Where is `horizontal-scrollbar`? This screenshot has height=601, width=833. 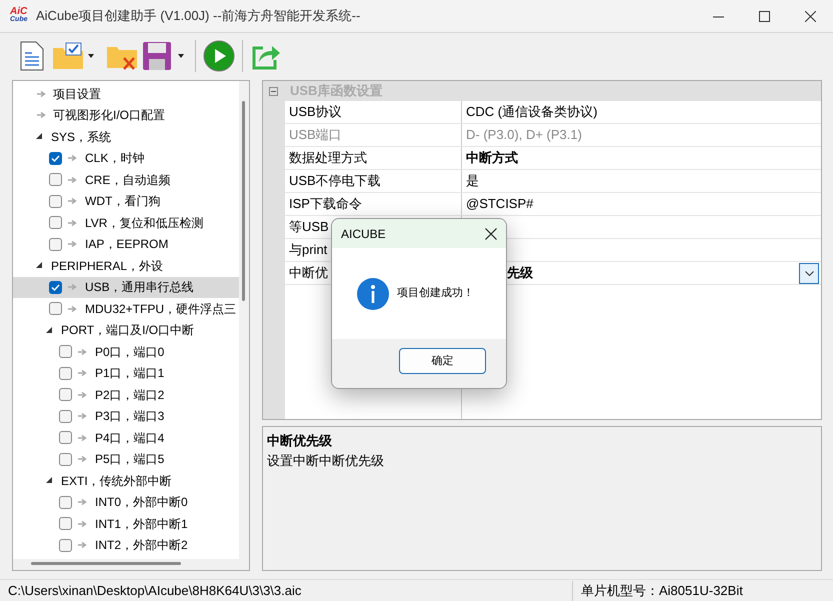
horizontal-scrollbar is located at coordinates (106, 563).